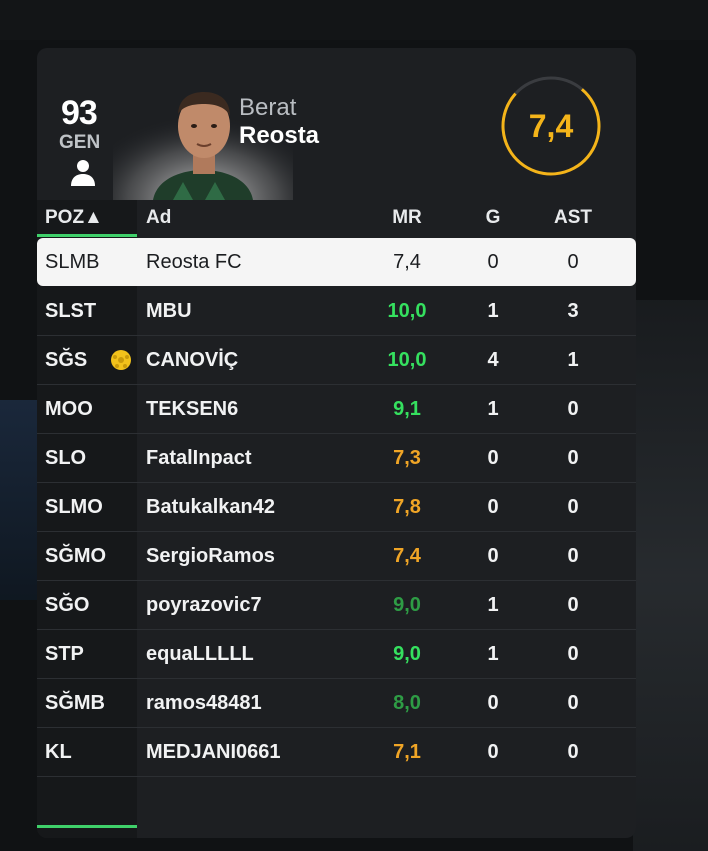 Image resolution: width=708 pixels, height=851 pixels. I want to click on row-position: SLMB, so click(72, 262).